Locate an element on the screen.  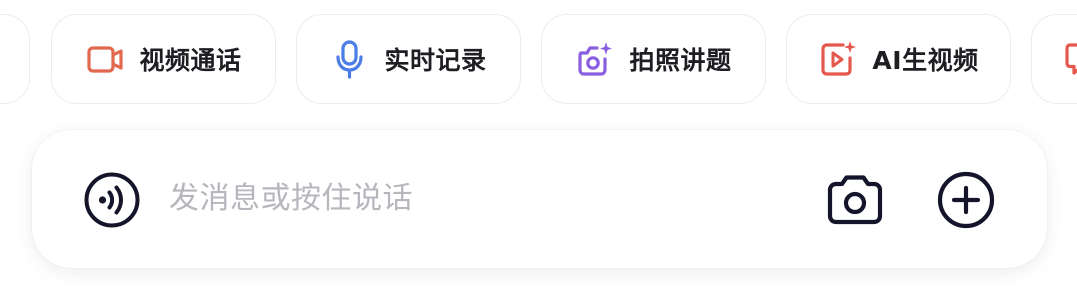
plus-circle-icon is located at coordinates (966, 200).